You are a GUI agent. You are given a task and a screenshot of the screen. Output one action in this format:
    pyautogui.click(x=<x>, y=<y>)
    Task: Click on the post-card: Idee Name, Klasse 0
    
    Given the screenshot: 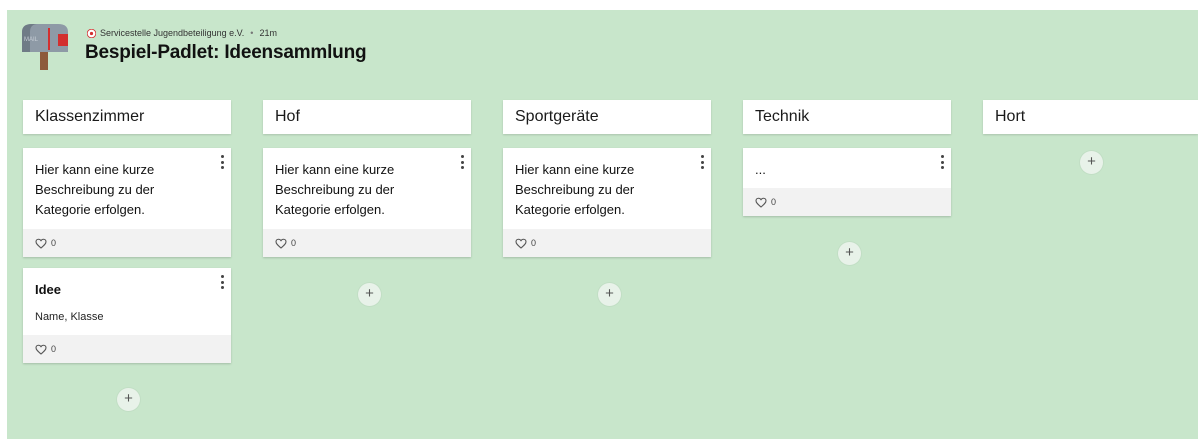 What is the action you would take?
    pyautogui.click(x=127, y=315)
    